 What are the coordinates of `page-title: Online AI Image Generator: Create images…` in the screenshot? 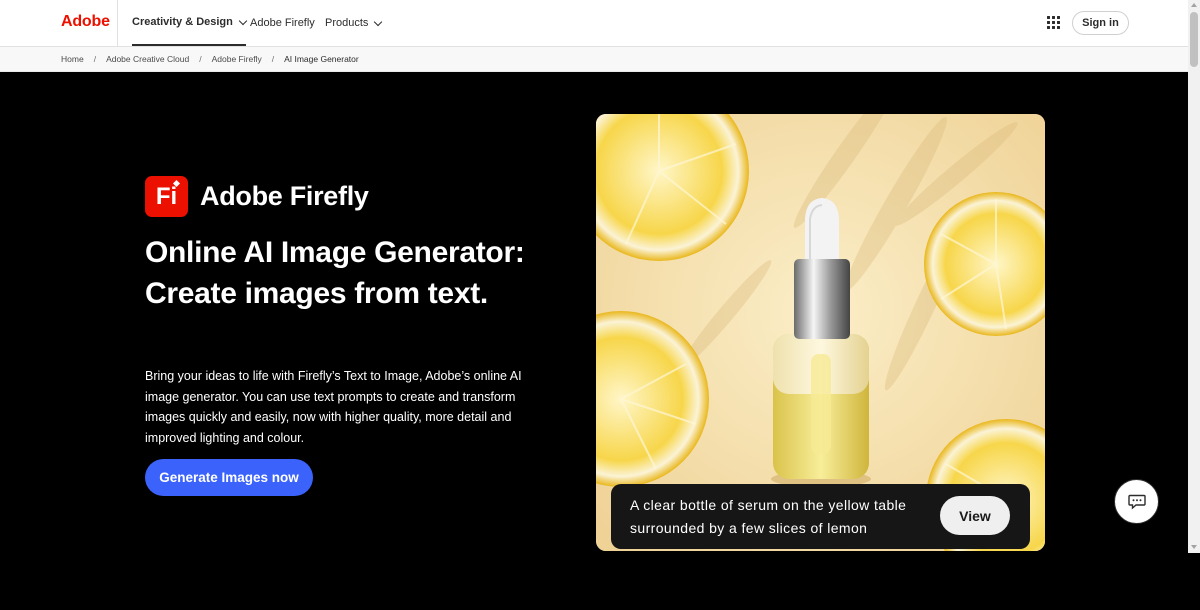 It's located at (335, 273).